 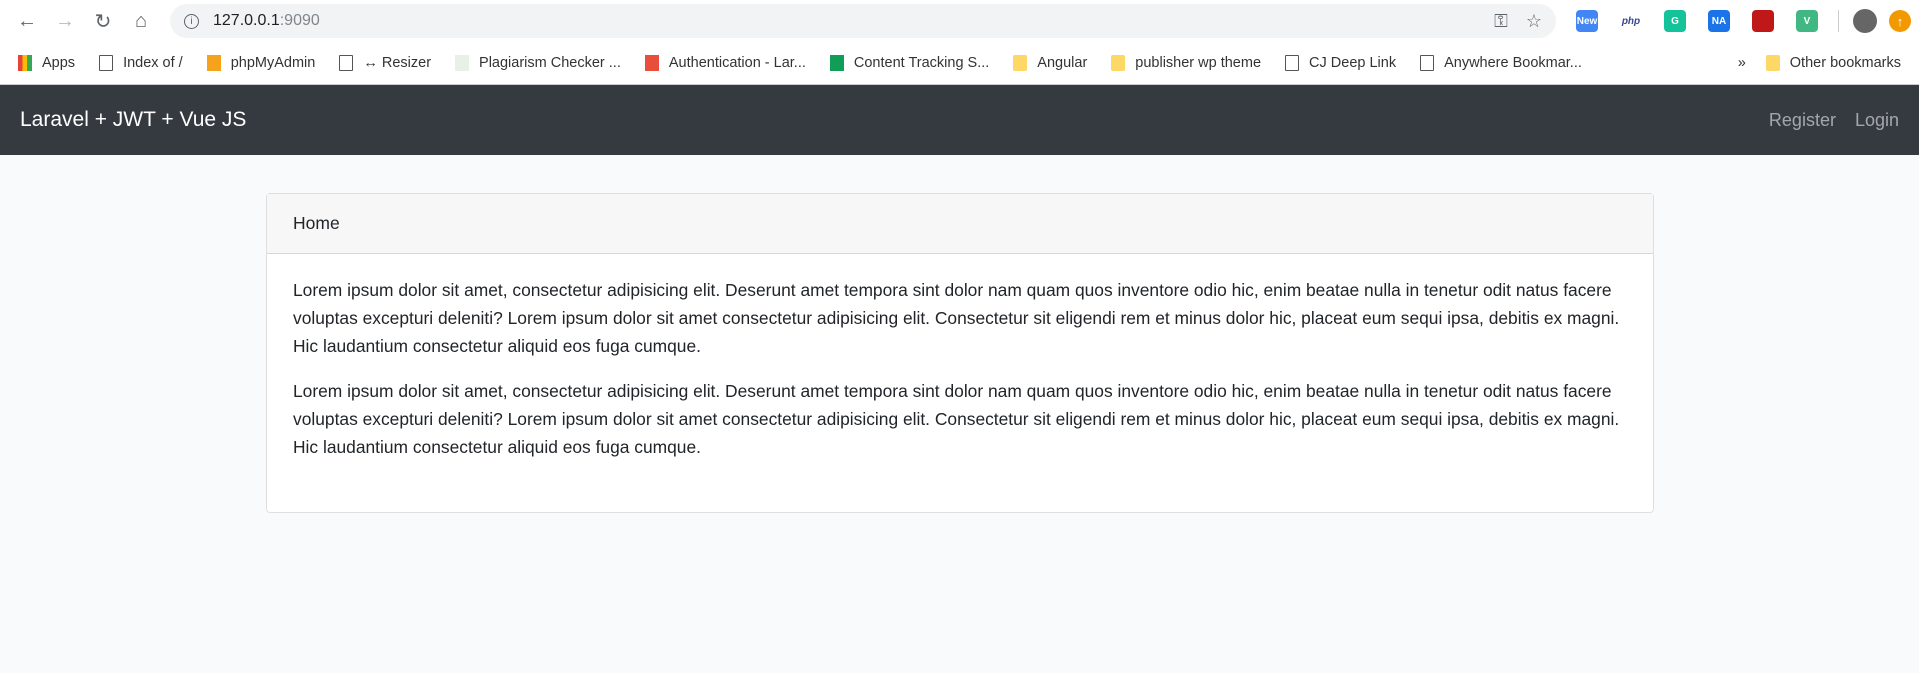 What do you see at coordinates (863, 21) in the screenshot?
I see `address-bar: i 127.0.0.1:9090 ⚿ ☆` at bounding box center [863, 21].